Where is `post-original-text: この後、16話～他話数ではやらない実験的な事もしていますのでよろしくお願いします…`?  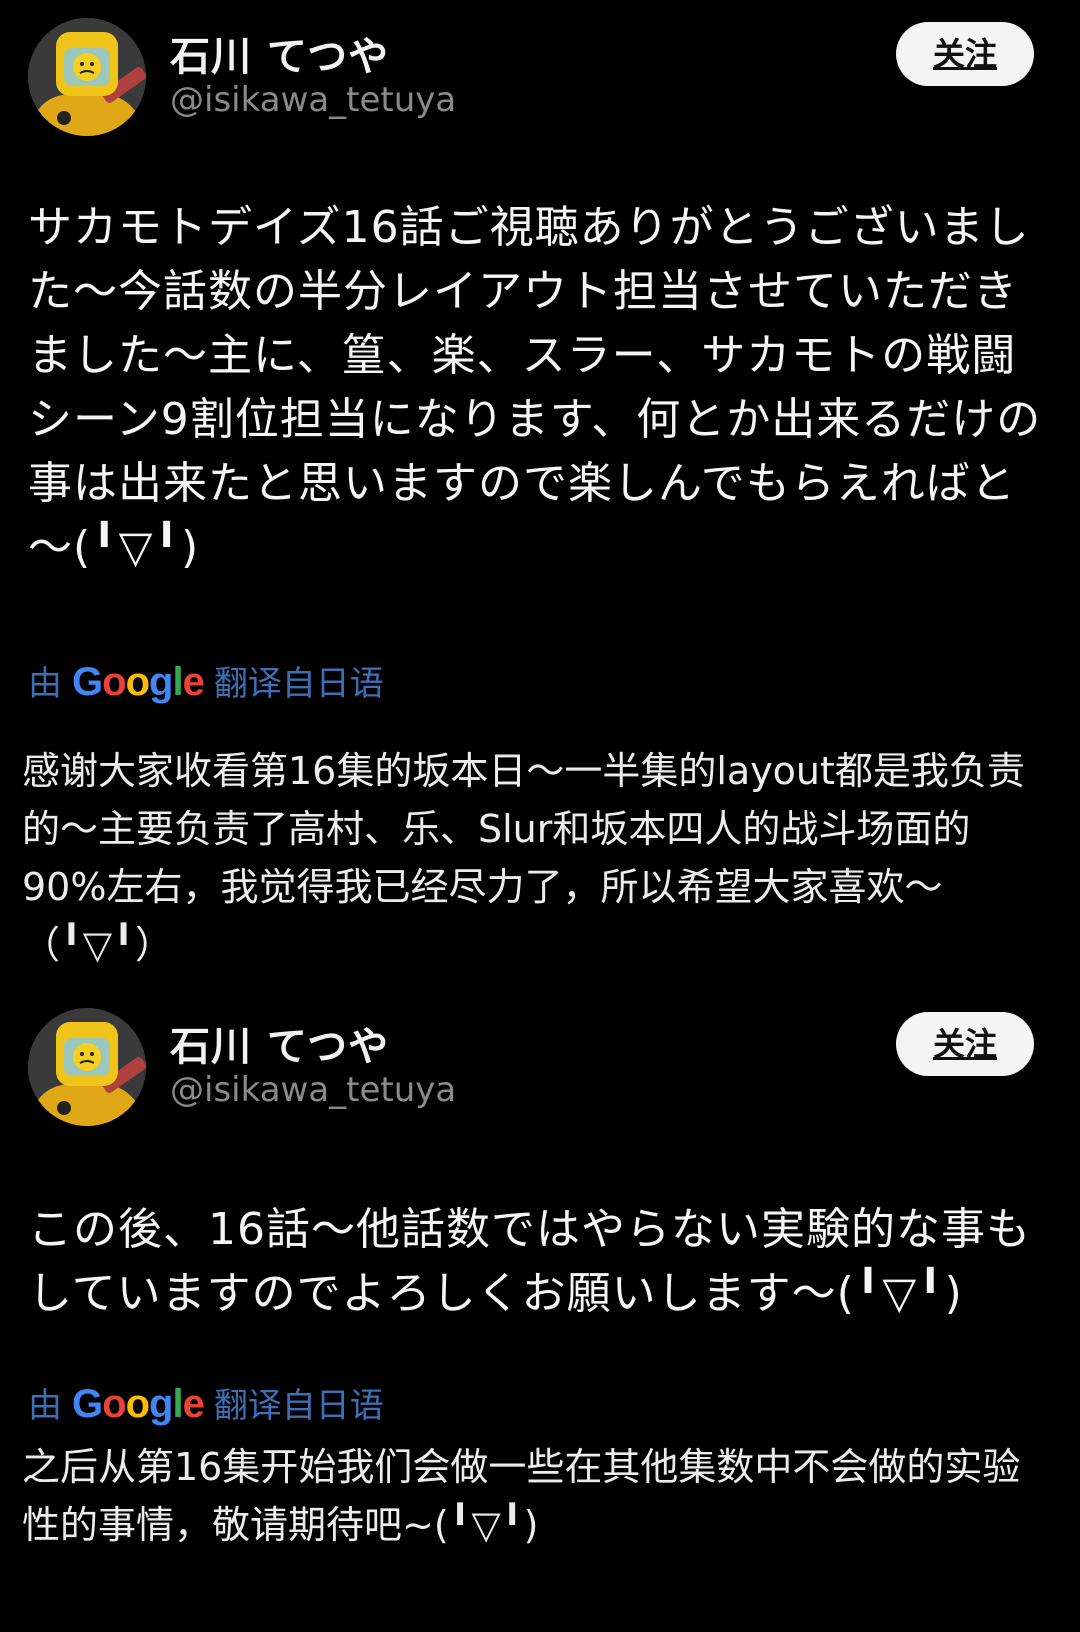 post-original-text: この後、16話～他話数ではやらない実験的な事もしていますのでよろしくお願いします… is located at coordinates (529, 1261).